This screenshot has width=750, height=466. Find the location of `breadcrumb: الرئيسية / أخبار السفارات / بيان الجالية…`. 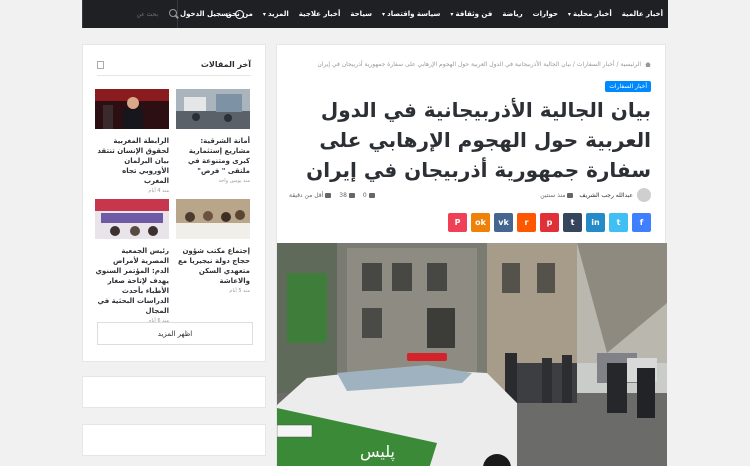

breadcrumb: الرئيسية / أخبار السفارات / بيان الجالية… is located at coordinates (484, 64).